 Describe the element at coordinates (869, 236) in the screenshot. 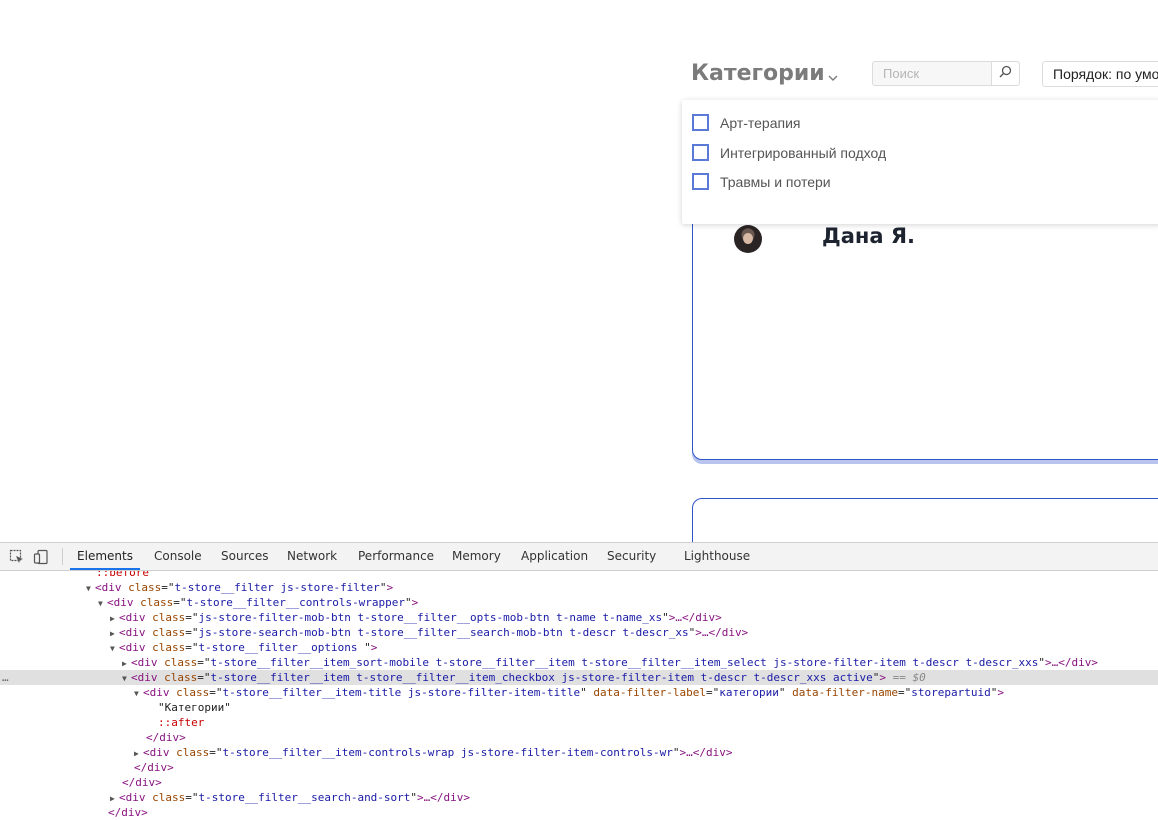

I see `specialist-name: Дана Я.` at that location.